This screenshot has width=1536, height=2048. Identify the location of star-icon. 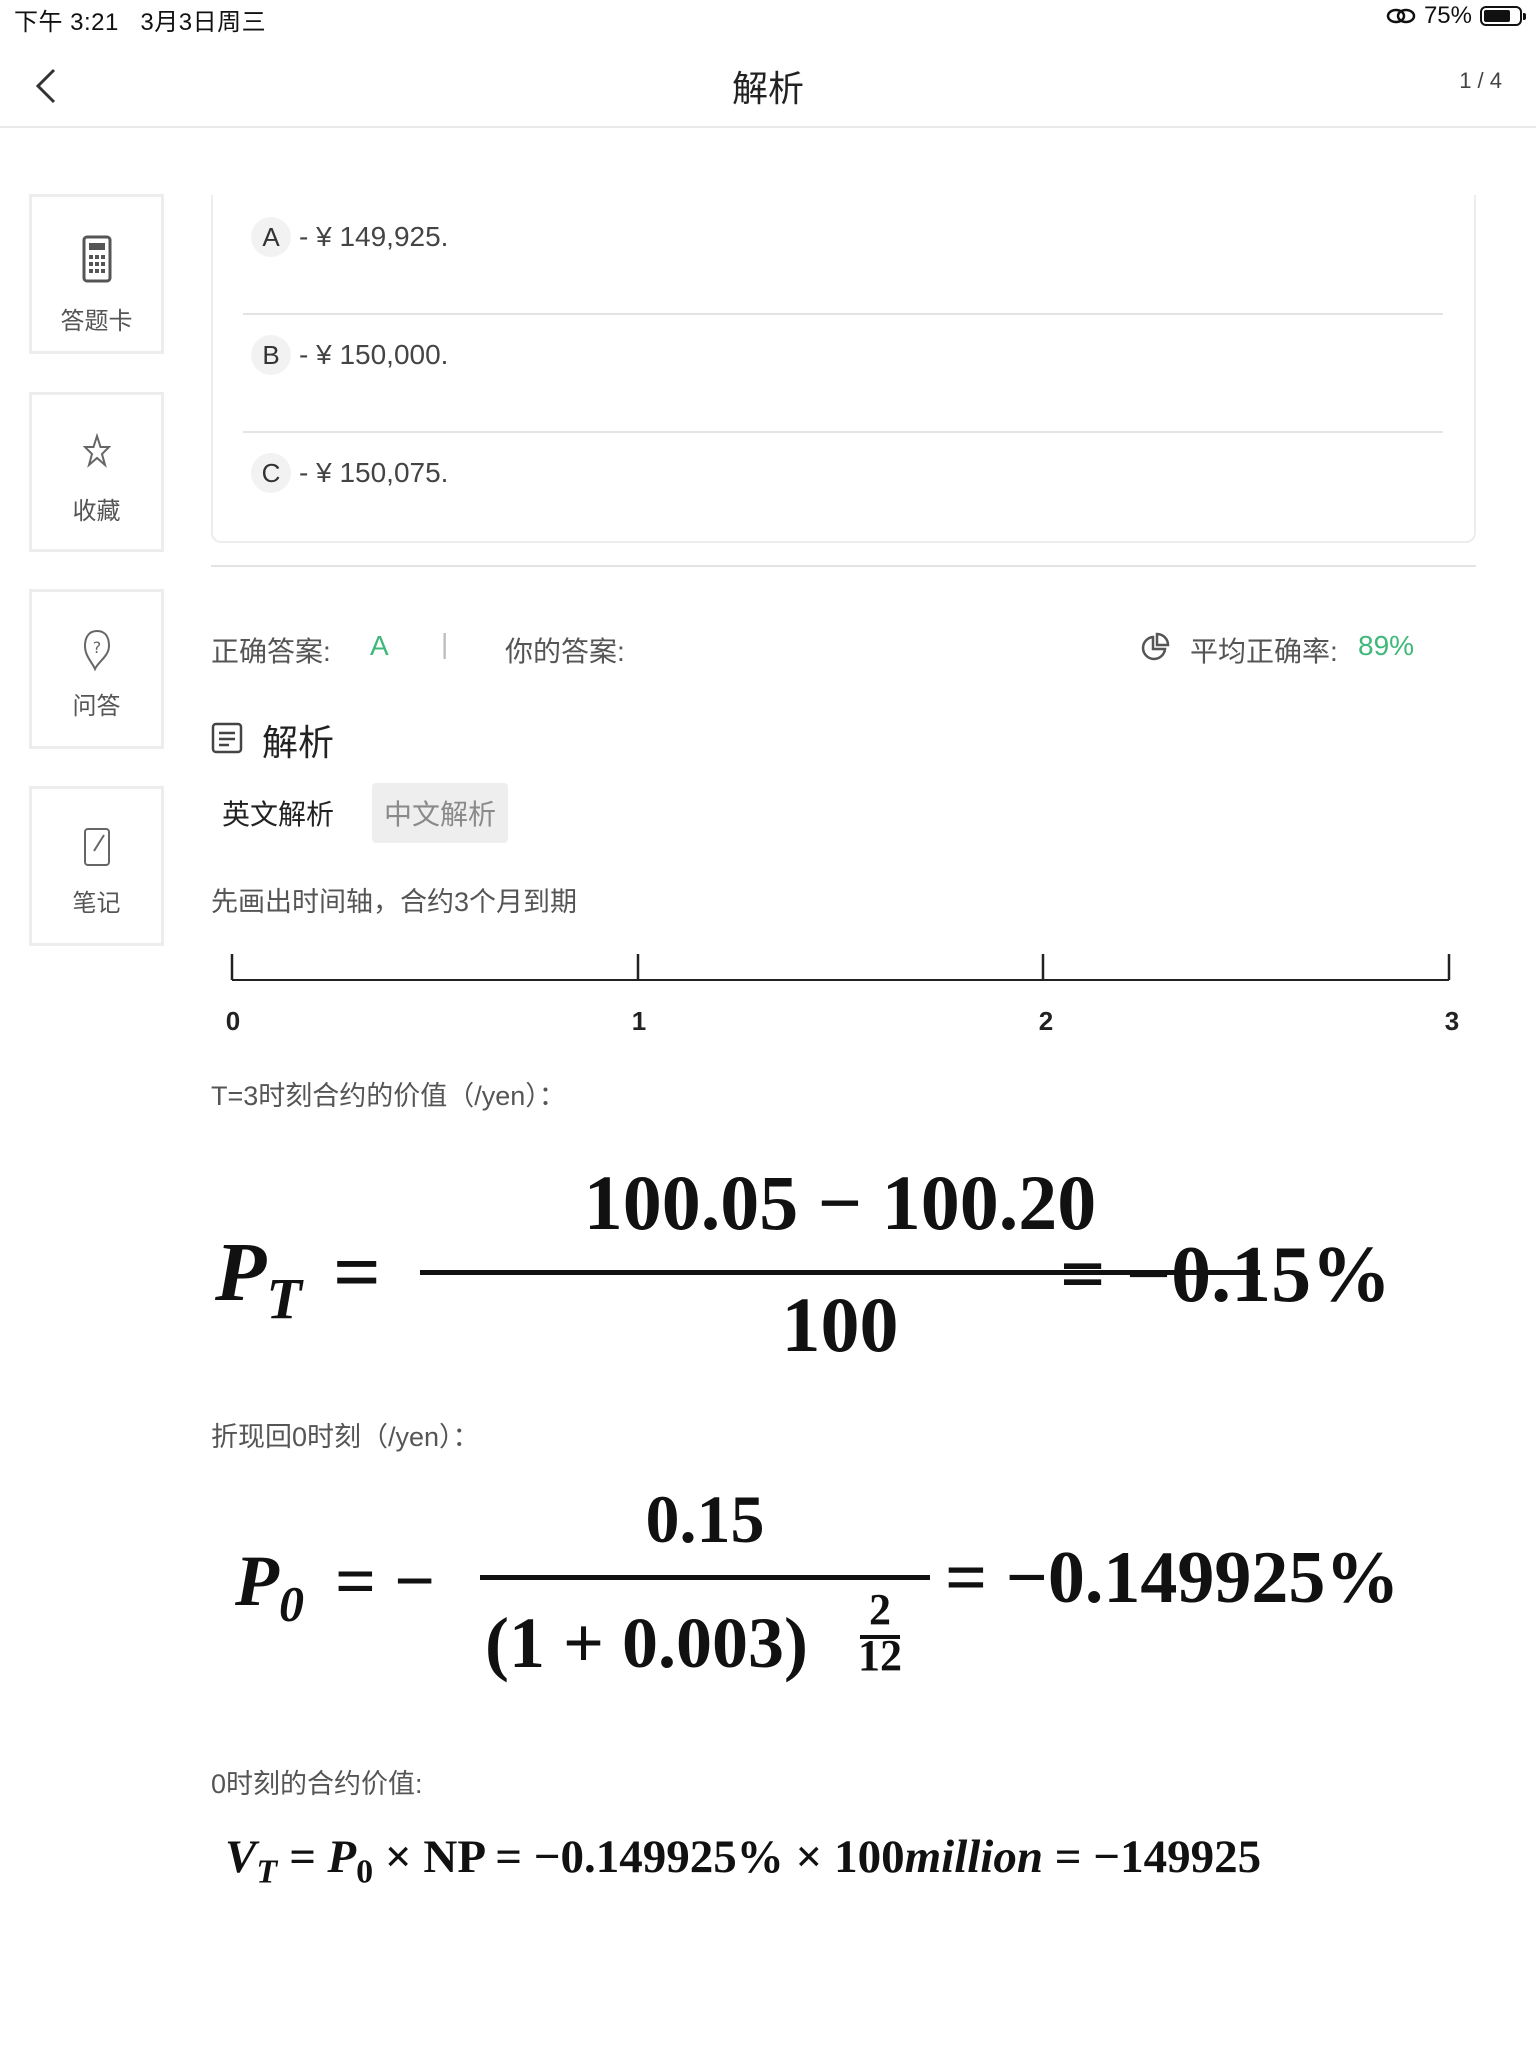
(96, 450).